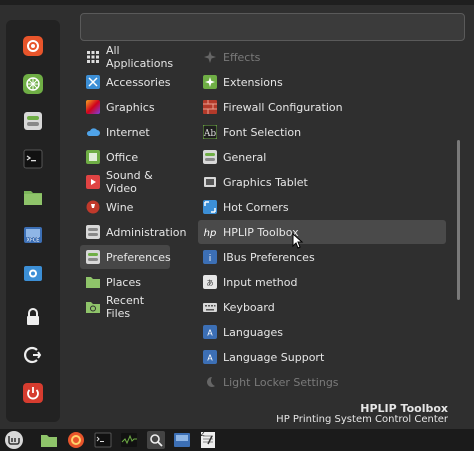 This screenshot has height=451, width=474. I want to click on firewall-icon, so click(210, 107).